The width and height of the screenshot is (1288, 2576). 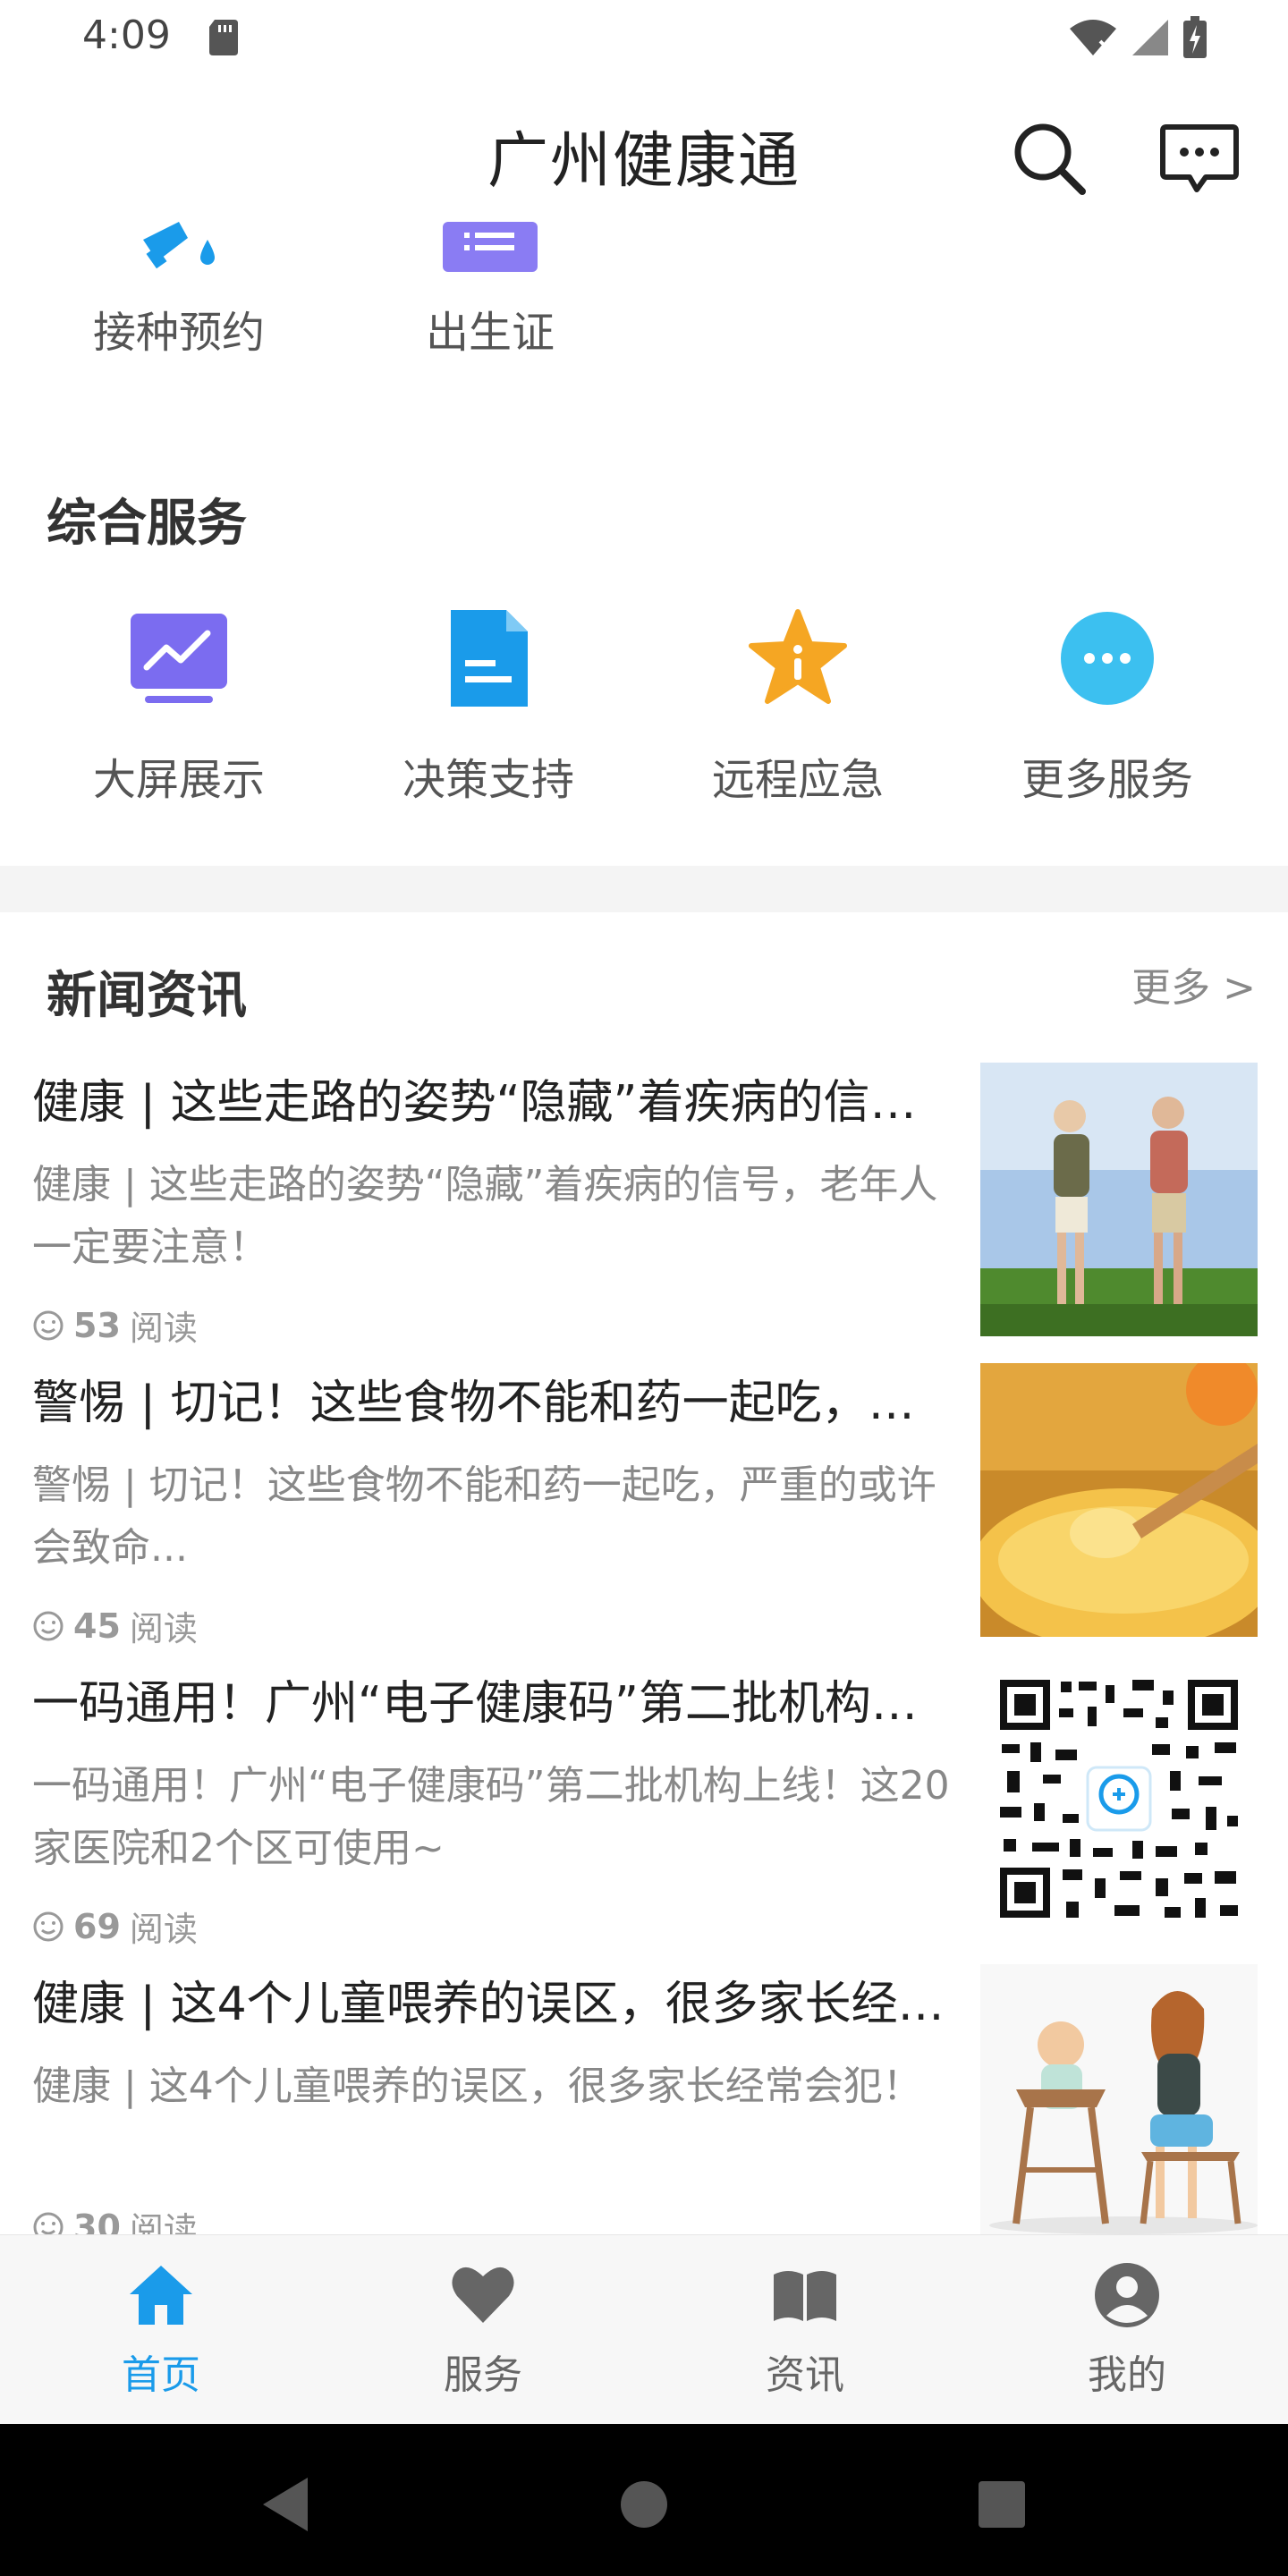 What do you see at coordinates (161, 2375) in the screenshot?
I see `tab-home-label: 首页` at bounding box center [161, 2375].